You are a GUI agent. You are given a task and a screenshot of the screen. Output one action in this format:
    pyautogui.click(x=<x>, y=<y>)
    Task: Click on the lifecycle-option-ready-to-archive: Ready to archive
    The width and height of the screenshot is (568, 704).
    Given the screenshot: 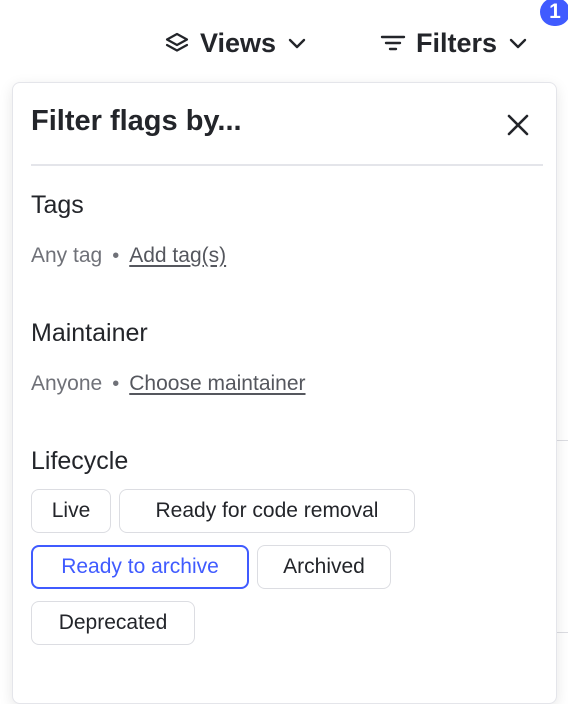 What is the action you would take?
    pyautogui.click(x=140, y=567)
    